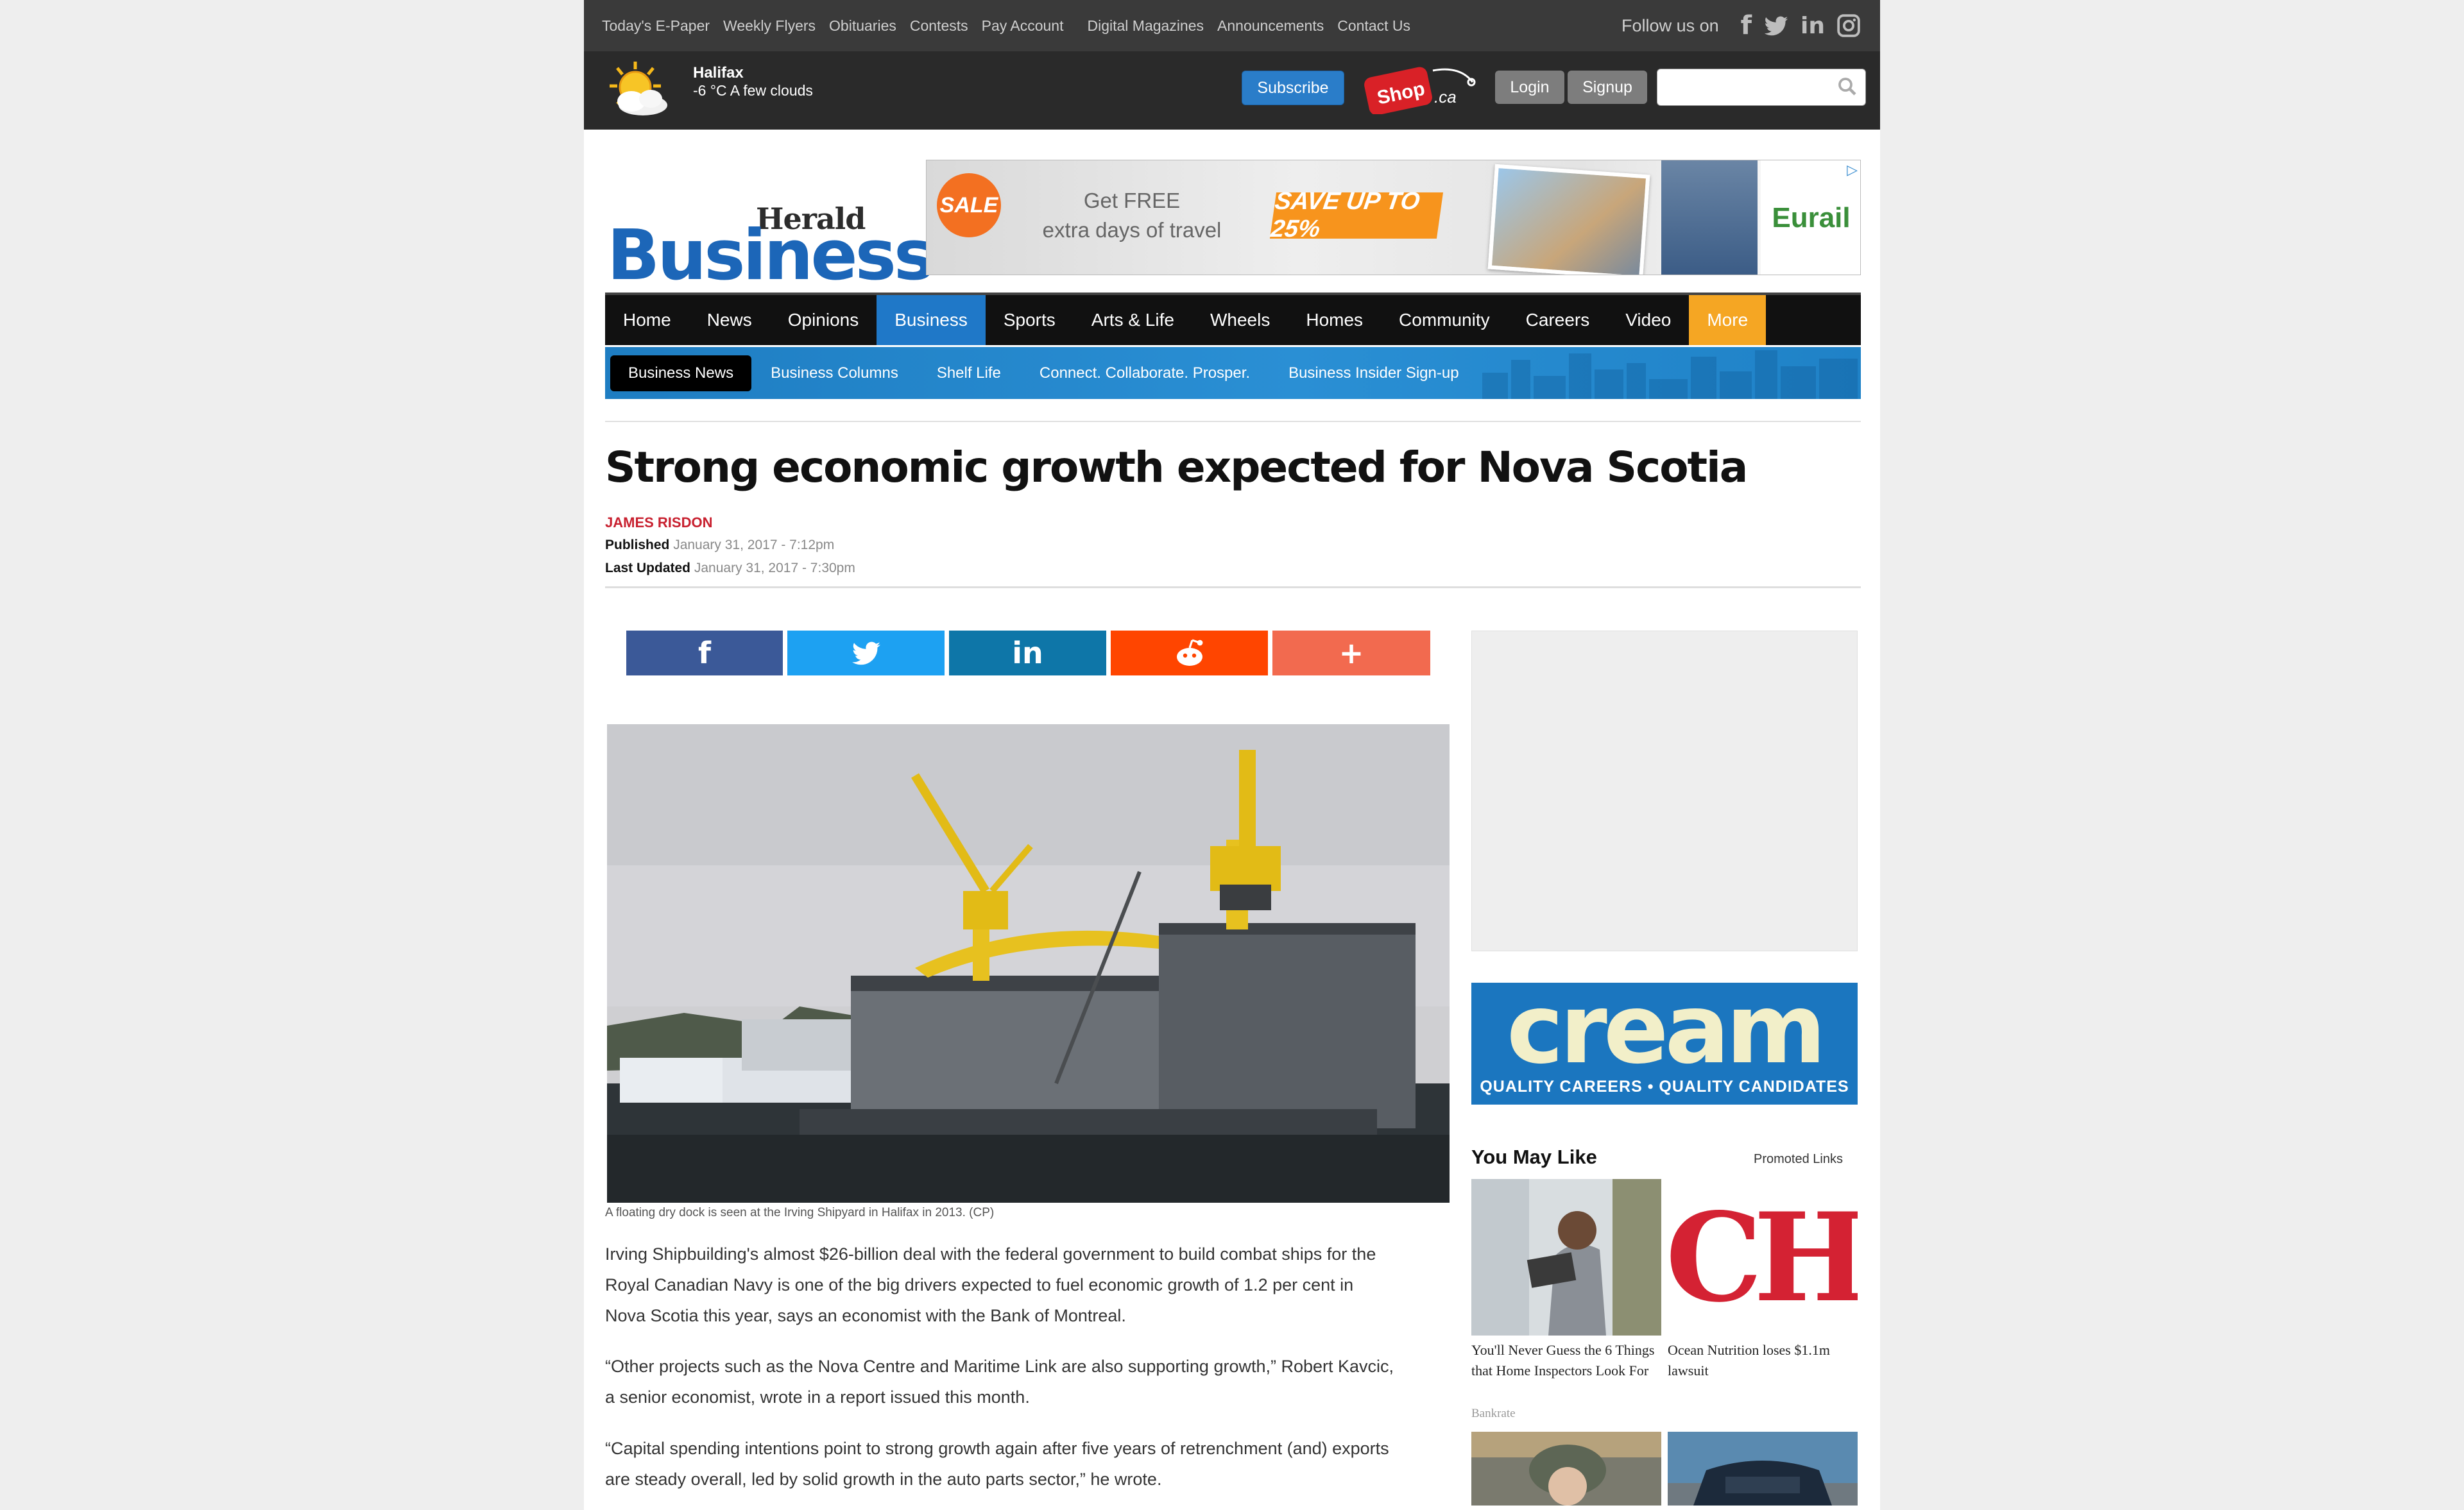 The width and height of the screenshot is (2464, 1510). What do you see at coordinates (1764, 1360) in the screenshot?
I see `card-title: Ocean Nutrition loses $1.1m lawsuit` at bounding box center [1764, 1360].